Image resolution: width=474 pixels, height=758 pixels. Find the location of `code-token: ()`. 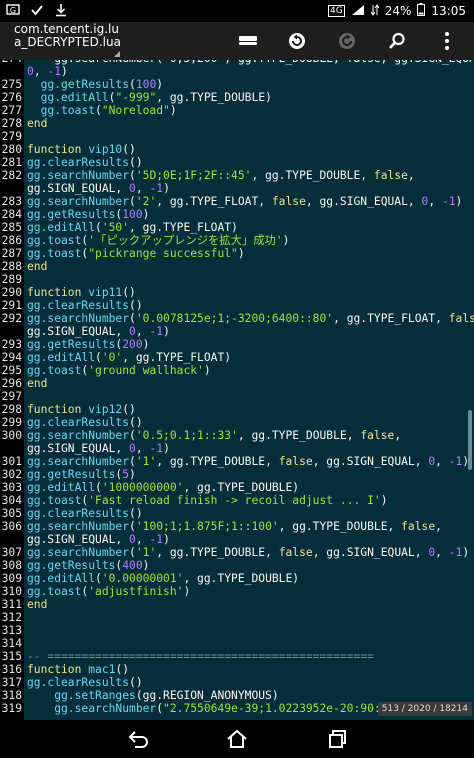

code-token: () is located at coordinates (136, 422).